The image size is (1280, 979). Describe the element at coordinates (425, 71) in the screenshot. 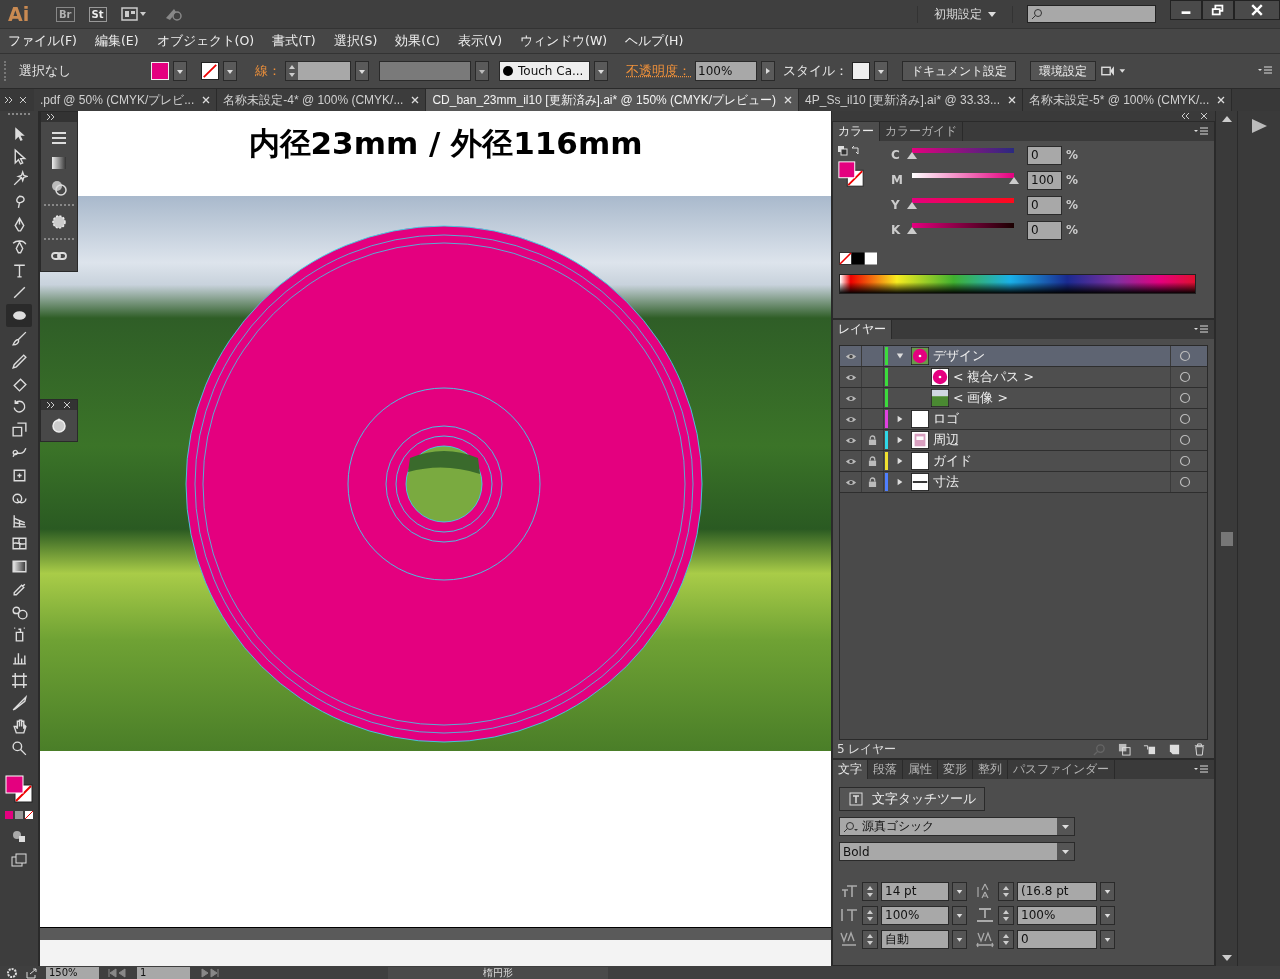

I see `variable-width-field` at that location.